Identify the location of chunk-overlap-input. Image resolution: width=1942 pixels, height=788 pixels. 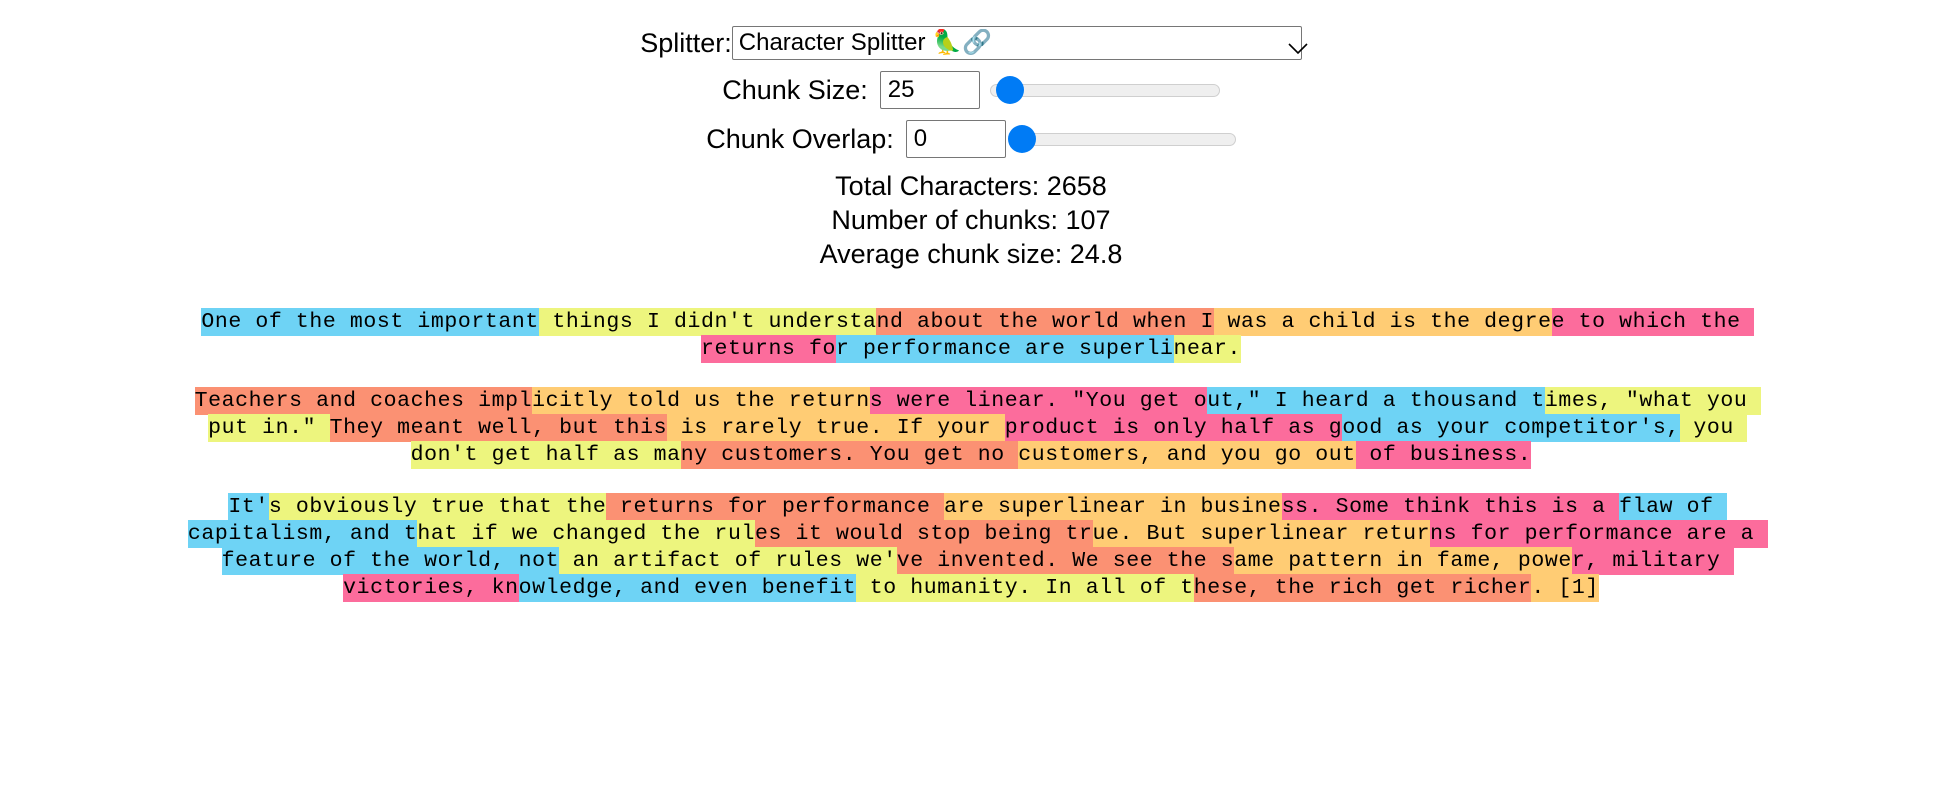
(955, 139).